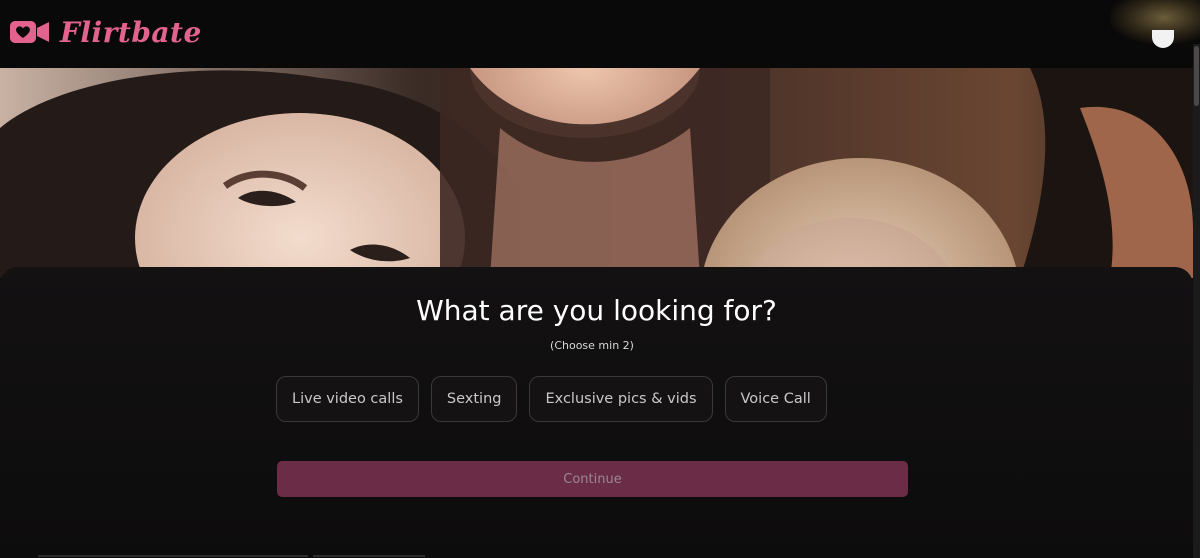 Image resolution: width=1200 pixels, height=558 pixels. What do you see at coordinates (775, 399) in the screenshot?
I see `option-voice-call: Voice Call` at bounding box center [775, 399].